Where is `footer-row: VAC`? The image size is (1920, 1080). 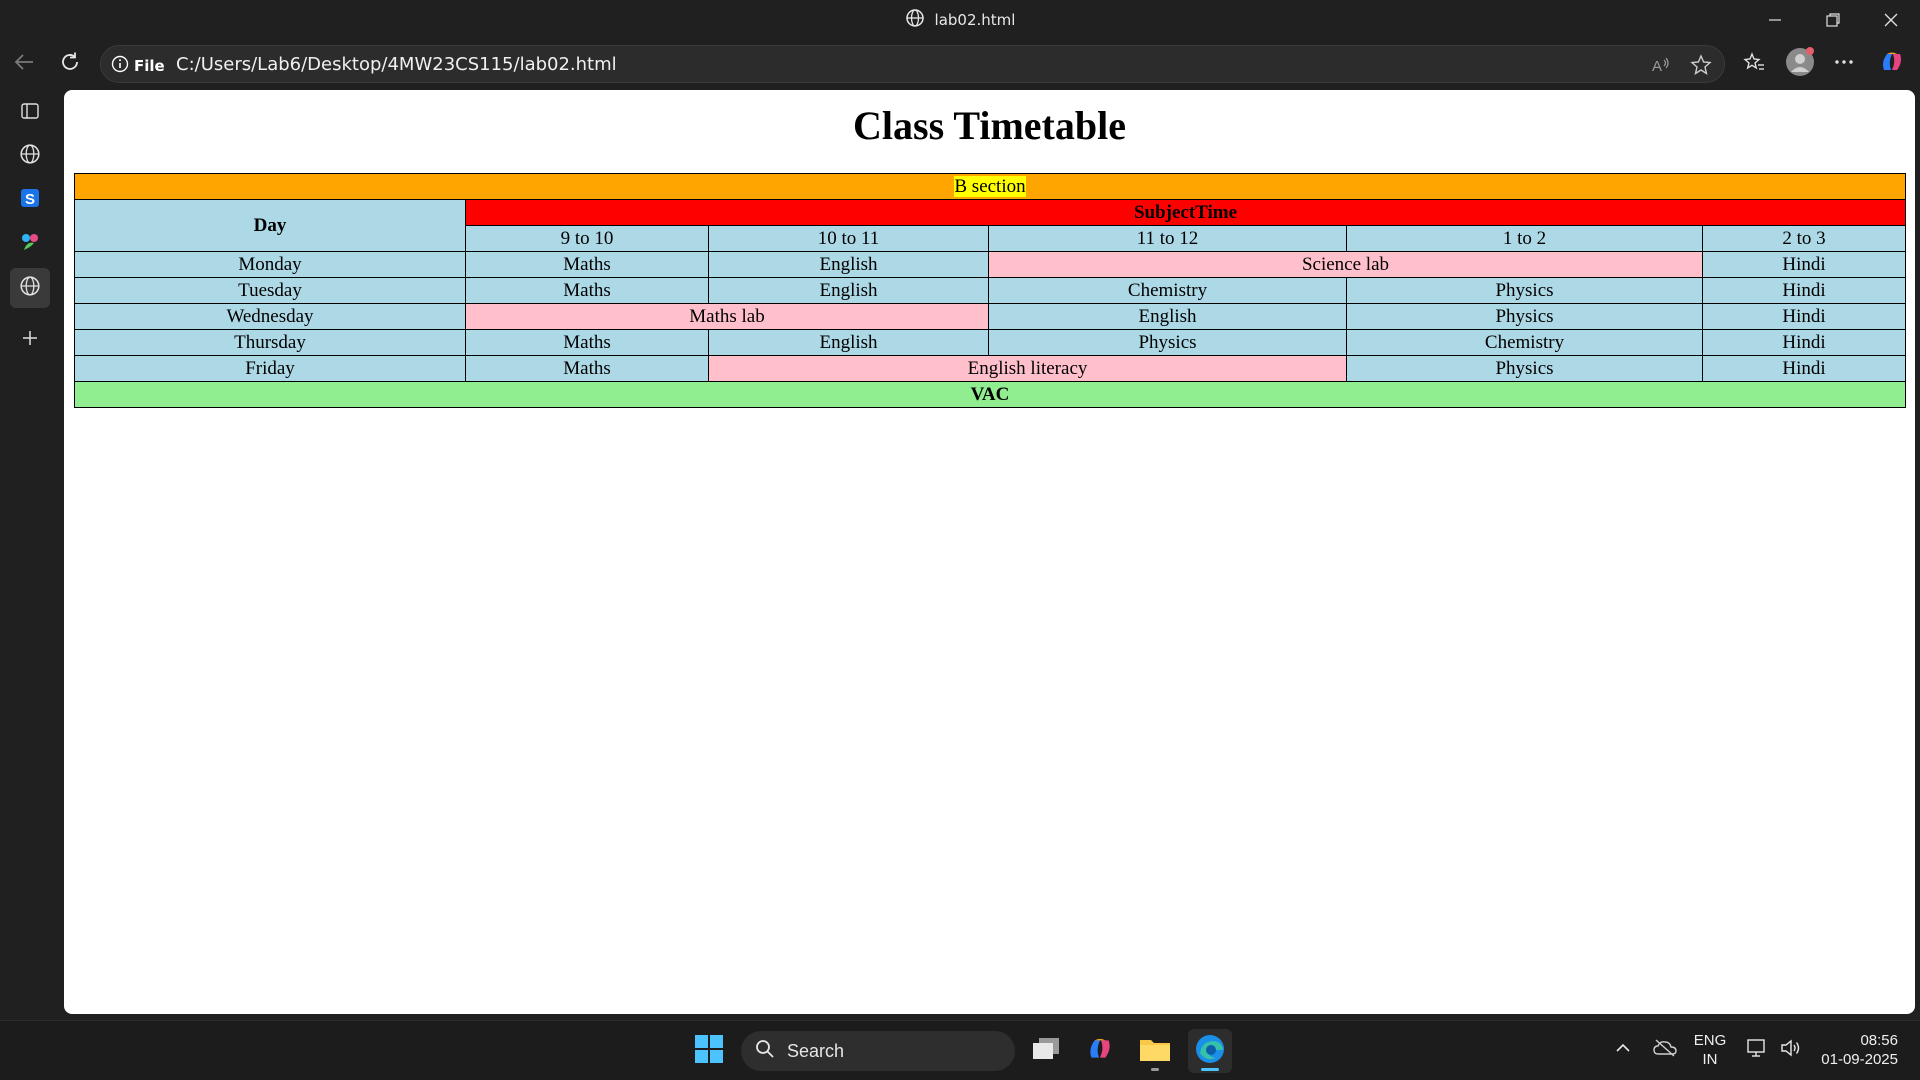 footer-row: VAC is located at coordinates (990, 394).